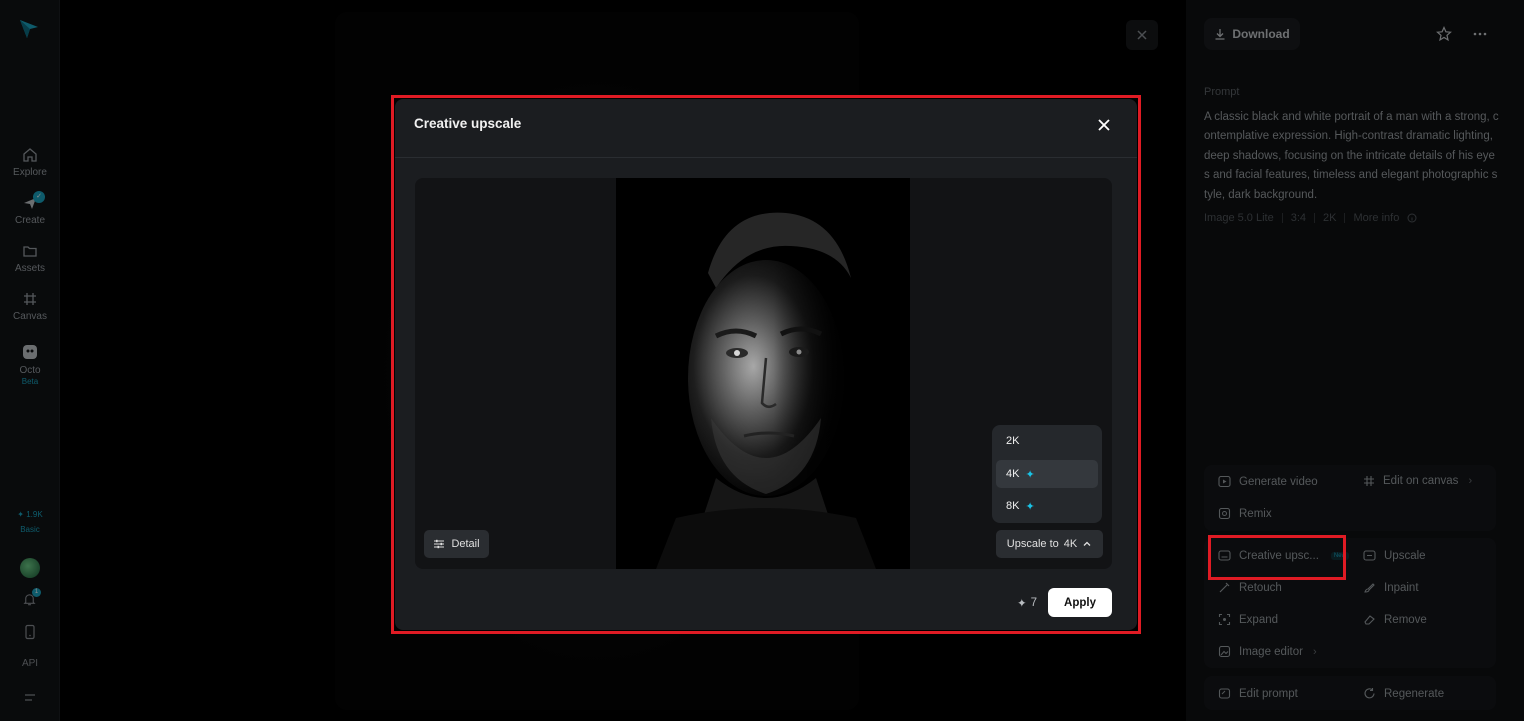  I want to click on image-editor-label: Image editor, so click(1271, 651).